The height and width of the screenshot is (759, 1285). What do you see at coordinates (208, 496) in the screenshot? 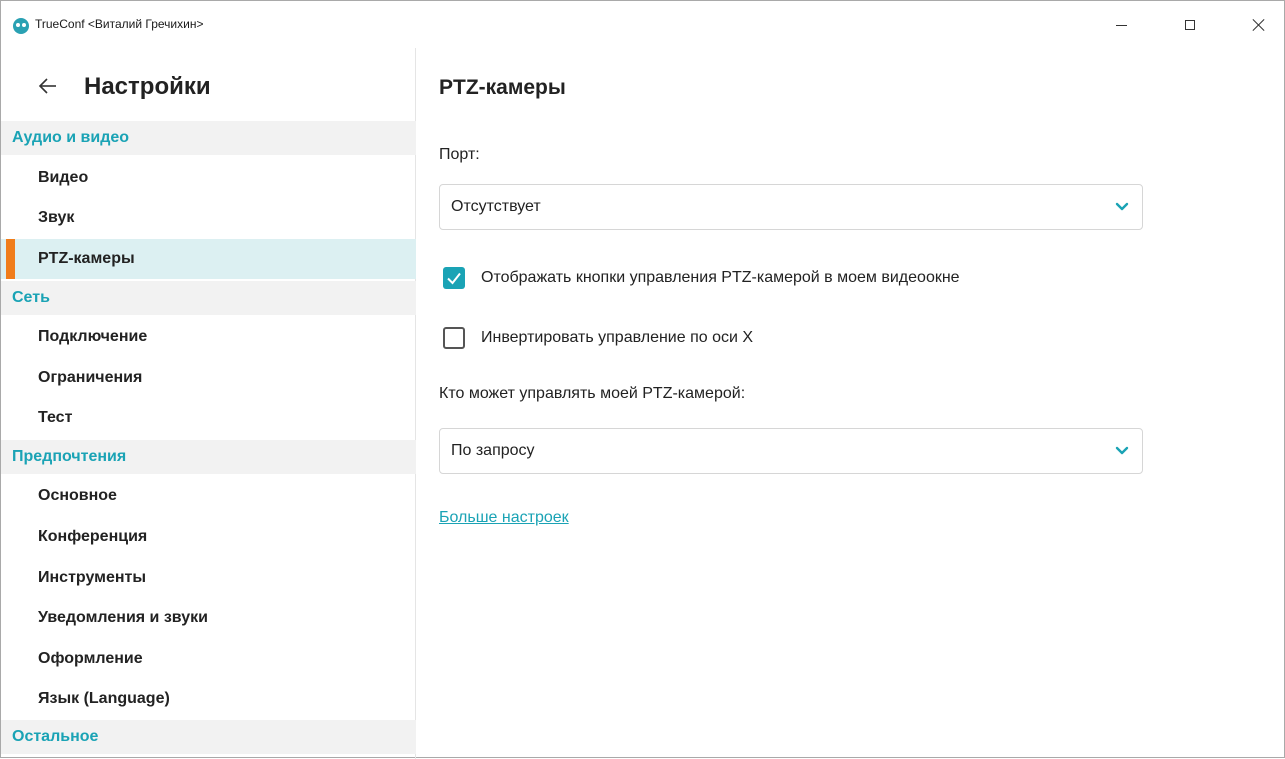
I see `sidebar-item-general: Основное` at bounding box center [208, 496].